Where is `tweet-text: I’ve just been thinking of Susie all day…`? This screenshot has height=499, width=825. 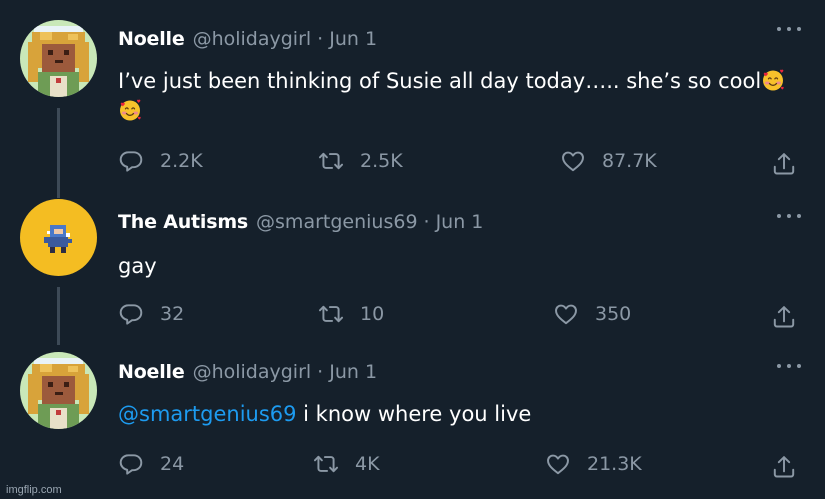 tweet-text: I’ve just been thinking of Susie all day… is located at coordinates (453, 96).